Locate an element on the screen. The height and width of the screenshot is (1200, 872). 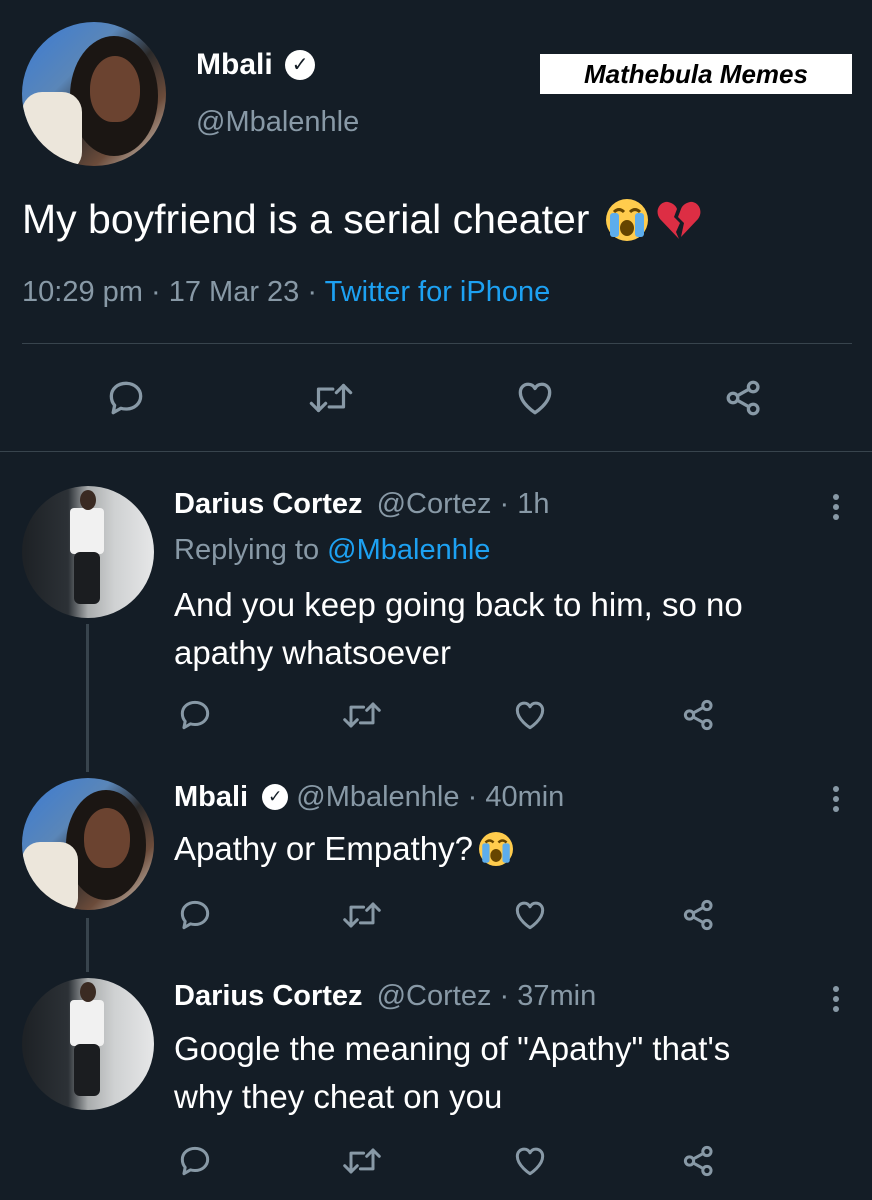
reply-header: Mbali ✓ @Mbalenhle · 40min is located at coordinates (369, 797).